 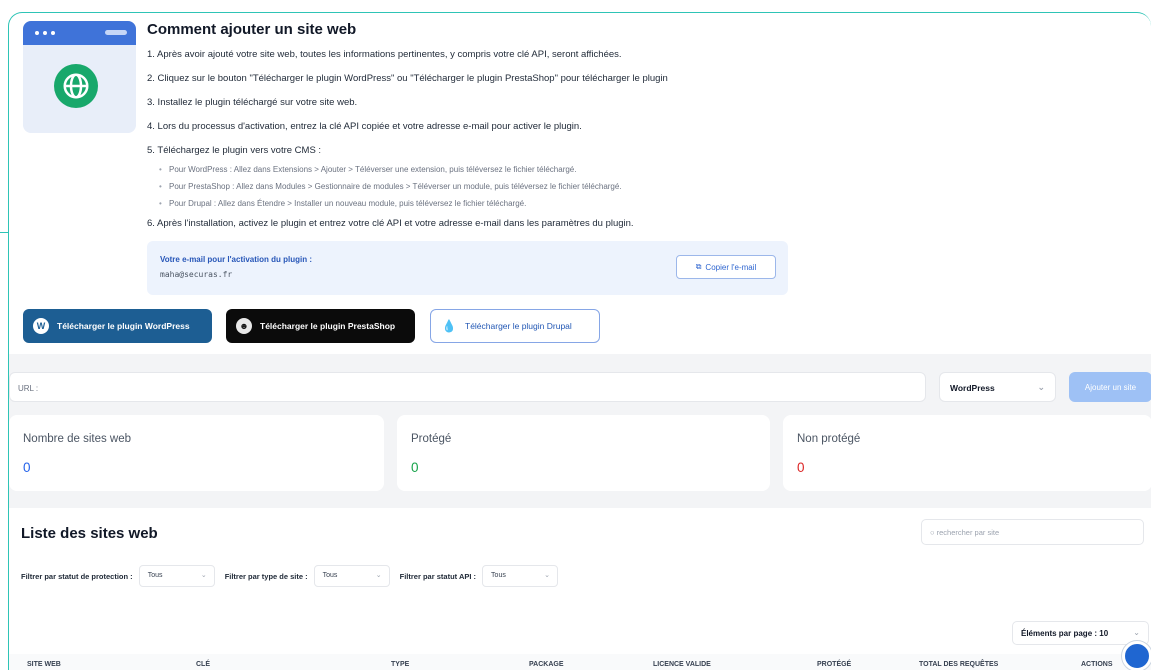 I want to click on filter-type-select: Tous ⌄, so click(x=351, y=576).